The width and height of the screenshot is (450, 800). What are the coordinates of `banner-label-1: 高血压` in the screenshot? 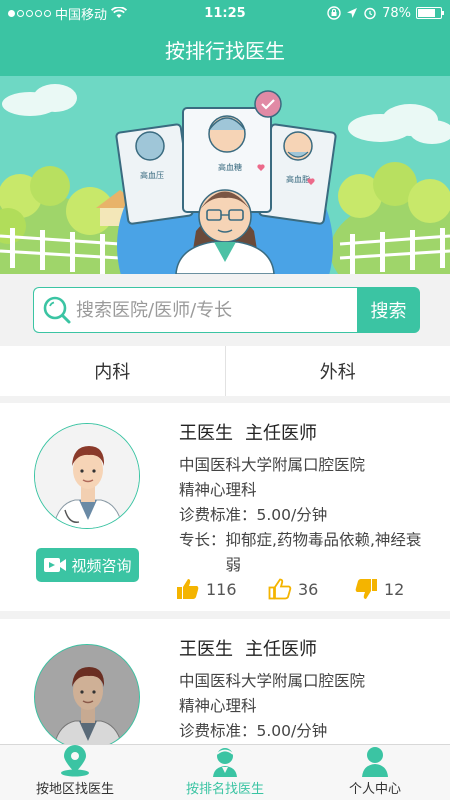 It's located at (152, 175).